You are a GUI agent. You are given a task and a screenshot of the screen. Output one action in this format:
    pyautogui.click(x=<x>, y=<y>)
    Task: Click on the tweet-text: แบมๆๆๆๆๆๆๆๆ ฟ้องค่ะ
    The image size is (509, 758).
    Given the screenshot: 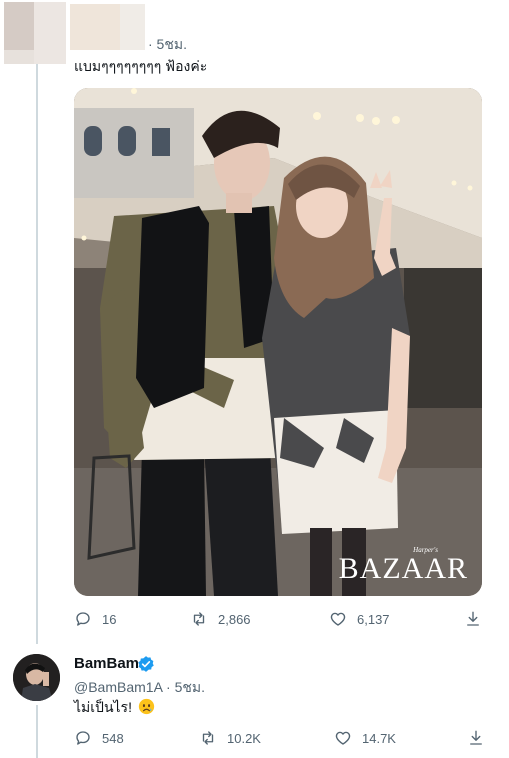 What is the action you would take?
    pyautogui.click(x=141, y=66)
    